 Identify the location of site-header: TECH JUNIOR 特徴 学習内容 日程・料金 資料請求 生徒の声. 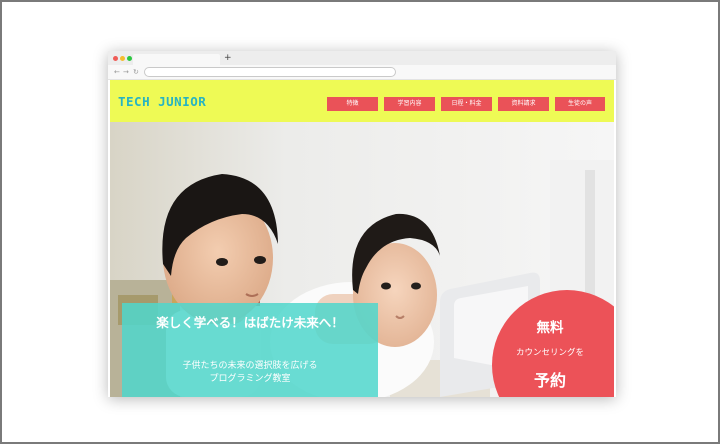
(362, 101).